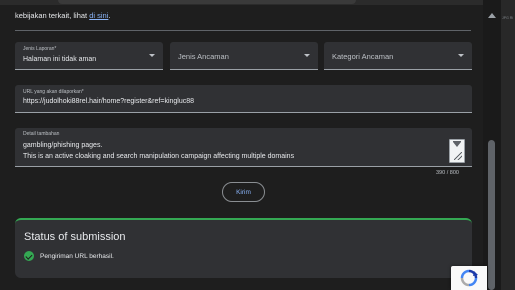 This screenshot has height=290, width=515. I want to click on status-title: Status of submission, so click(75, 237).